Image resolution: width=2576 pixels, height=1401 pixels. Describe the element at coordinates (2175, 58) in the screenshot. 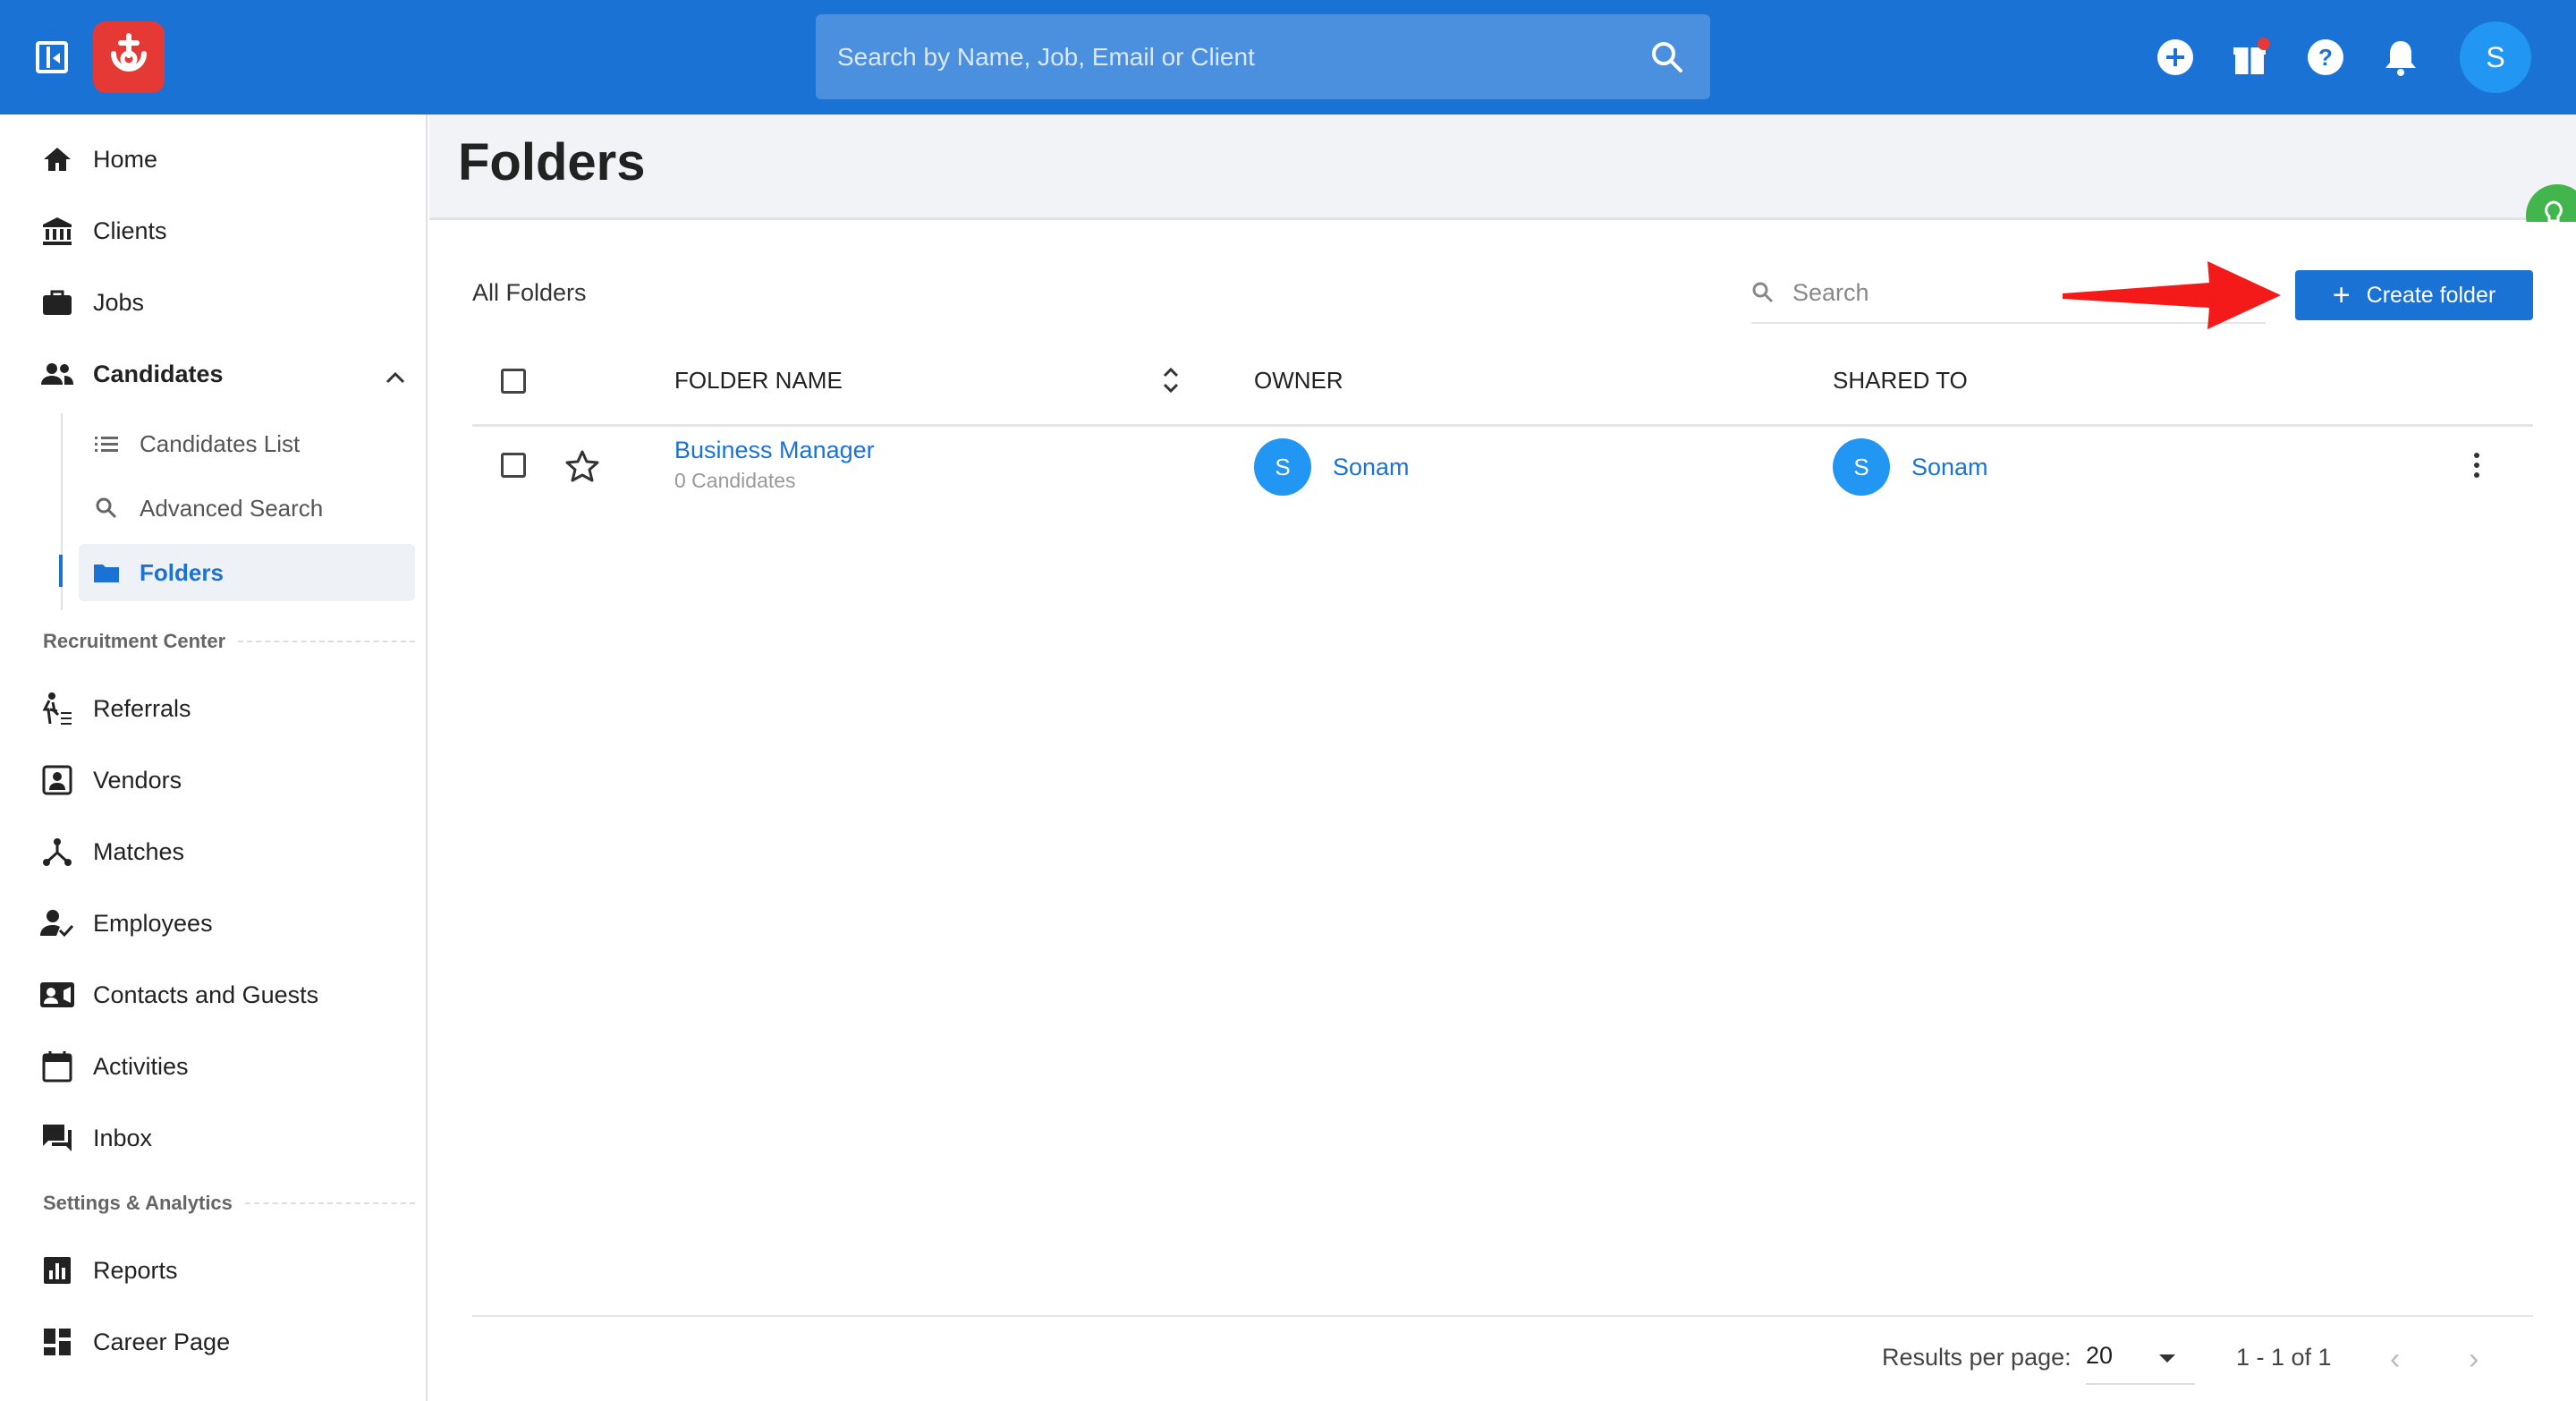

I see `add-icon` at that location.